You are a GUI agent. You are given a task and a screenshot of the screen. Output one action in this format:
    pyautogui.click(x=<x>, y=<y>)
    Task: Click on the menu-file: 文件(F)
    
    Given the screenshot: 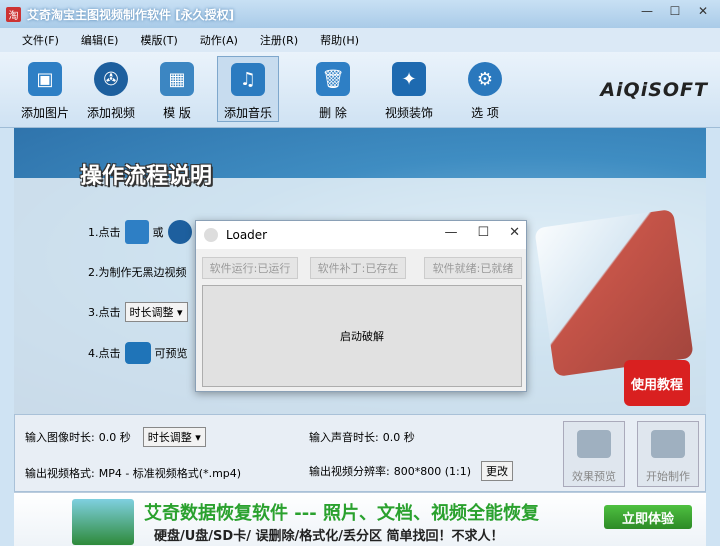 What is the action you would take?
    pyautogui.click(x=40, y=40)
    